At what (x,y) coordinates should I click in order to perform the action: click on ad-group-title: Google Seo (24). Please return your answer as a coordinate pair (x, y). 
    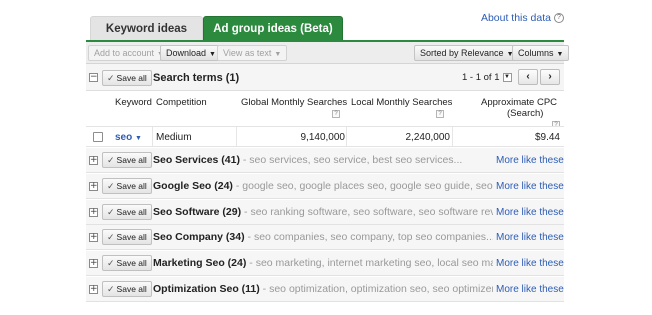
    Looking at the image, I should click on (193, 186).